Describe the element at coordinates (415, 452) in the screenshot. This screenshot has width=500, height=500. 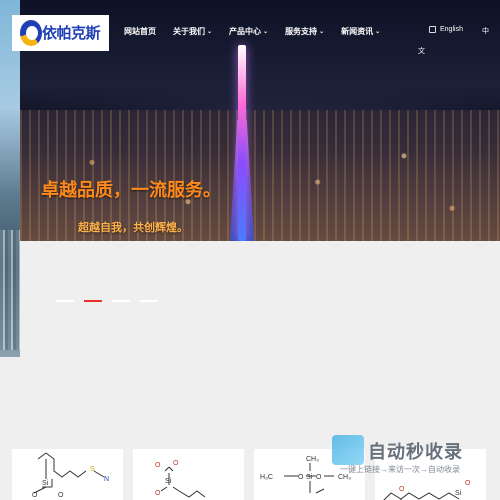
I see `watermark-title: 自动秒收录` at that location.